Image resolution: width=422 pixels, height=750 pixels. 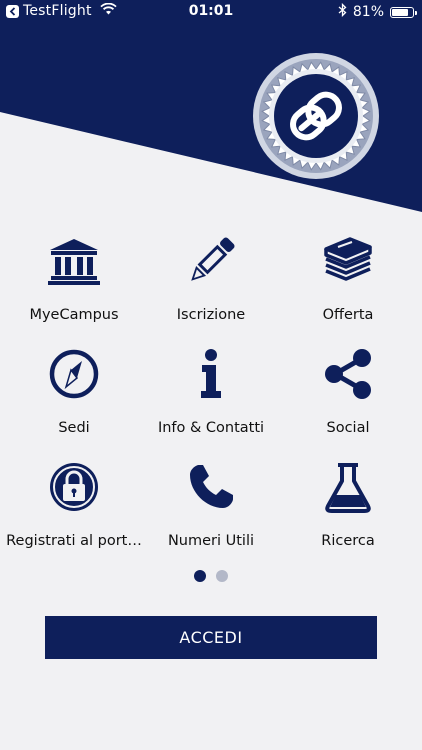 I want to click on menu-item-label: Ricerca, so click(x=348, y=541).